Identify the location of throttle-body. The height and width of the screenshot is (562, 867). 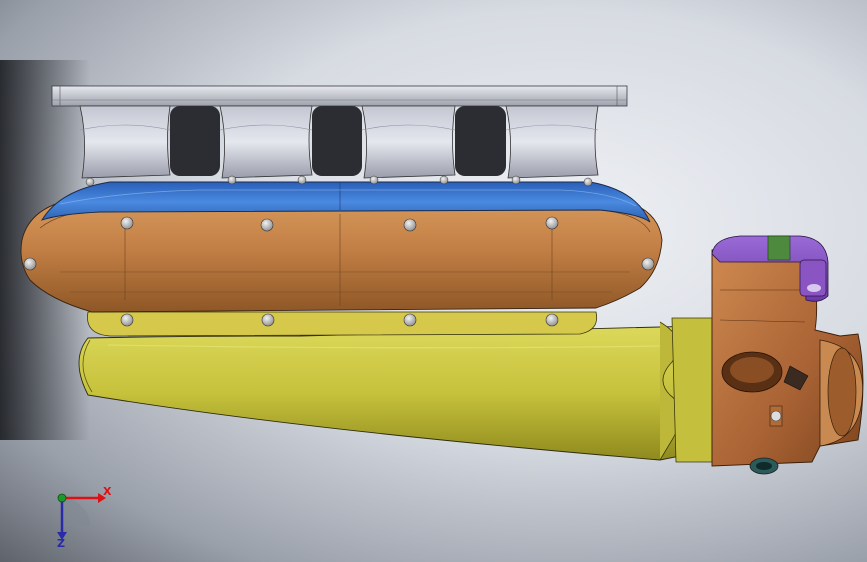
(787, 359).